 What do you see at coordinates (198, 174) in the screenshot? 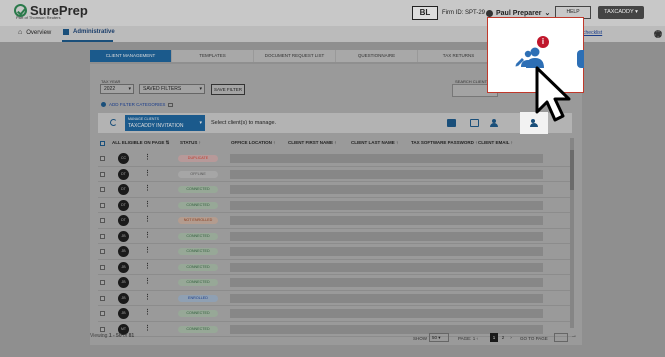
I see `status-badge: OFFLINE` at bounding box center [198, 174].